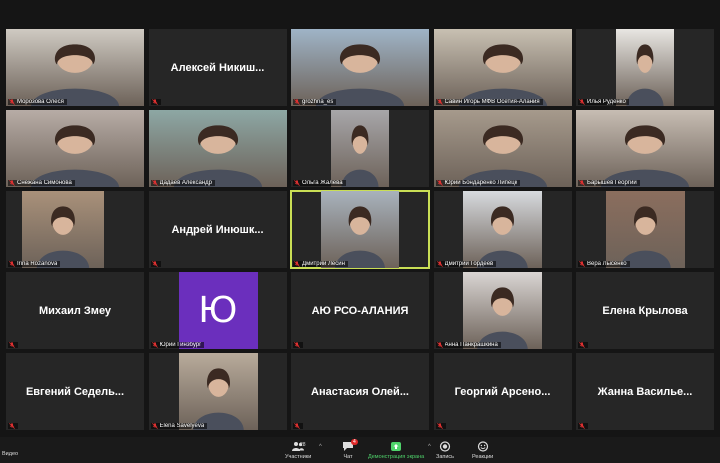 Image resolution: width=720 pixels, height=463 pixels. What do you see at coordinates (396, 450) in the screenshot?
I see `share-screen-button: Демонстрация экрана` at bounding box center [396, 450].